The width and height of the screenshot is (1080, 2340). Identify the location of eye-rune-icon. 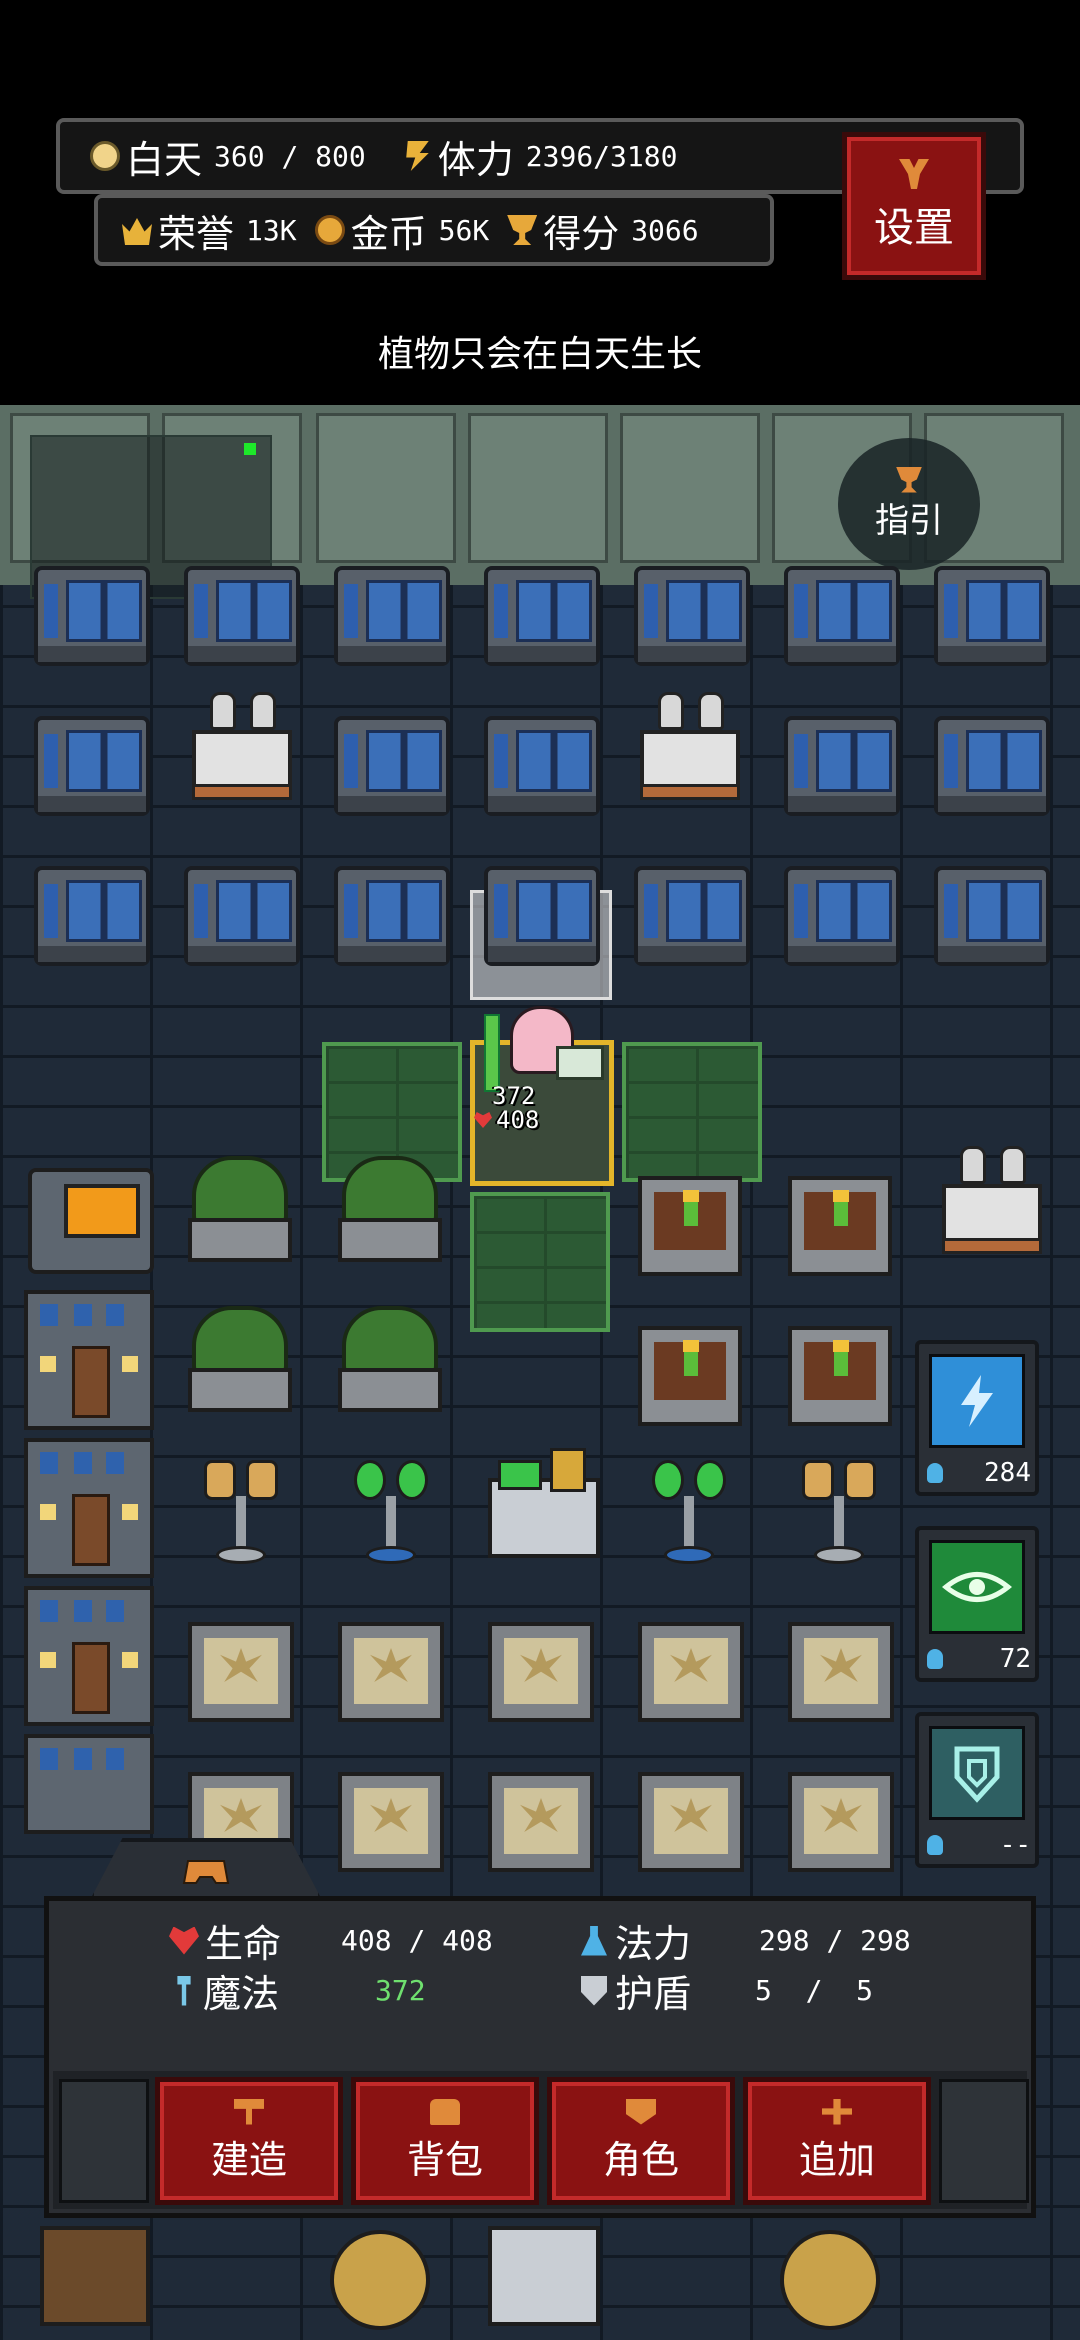
(977, 1587).